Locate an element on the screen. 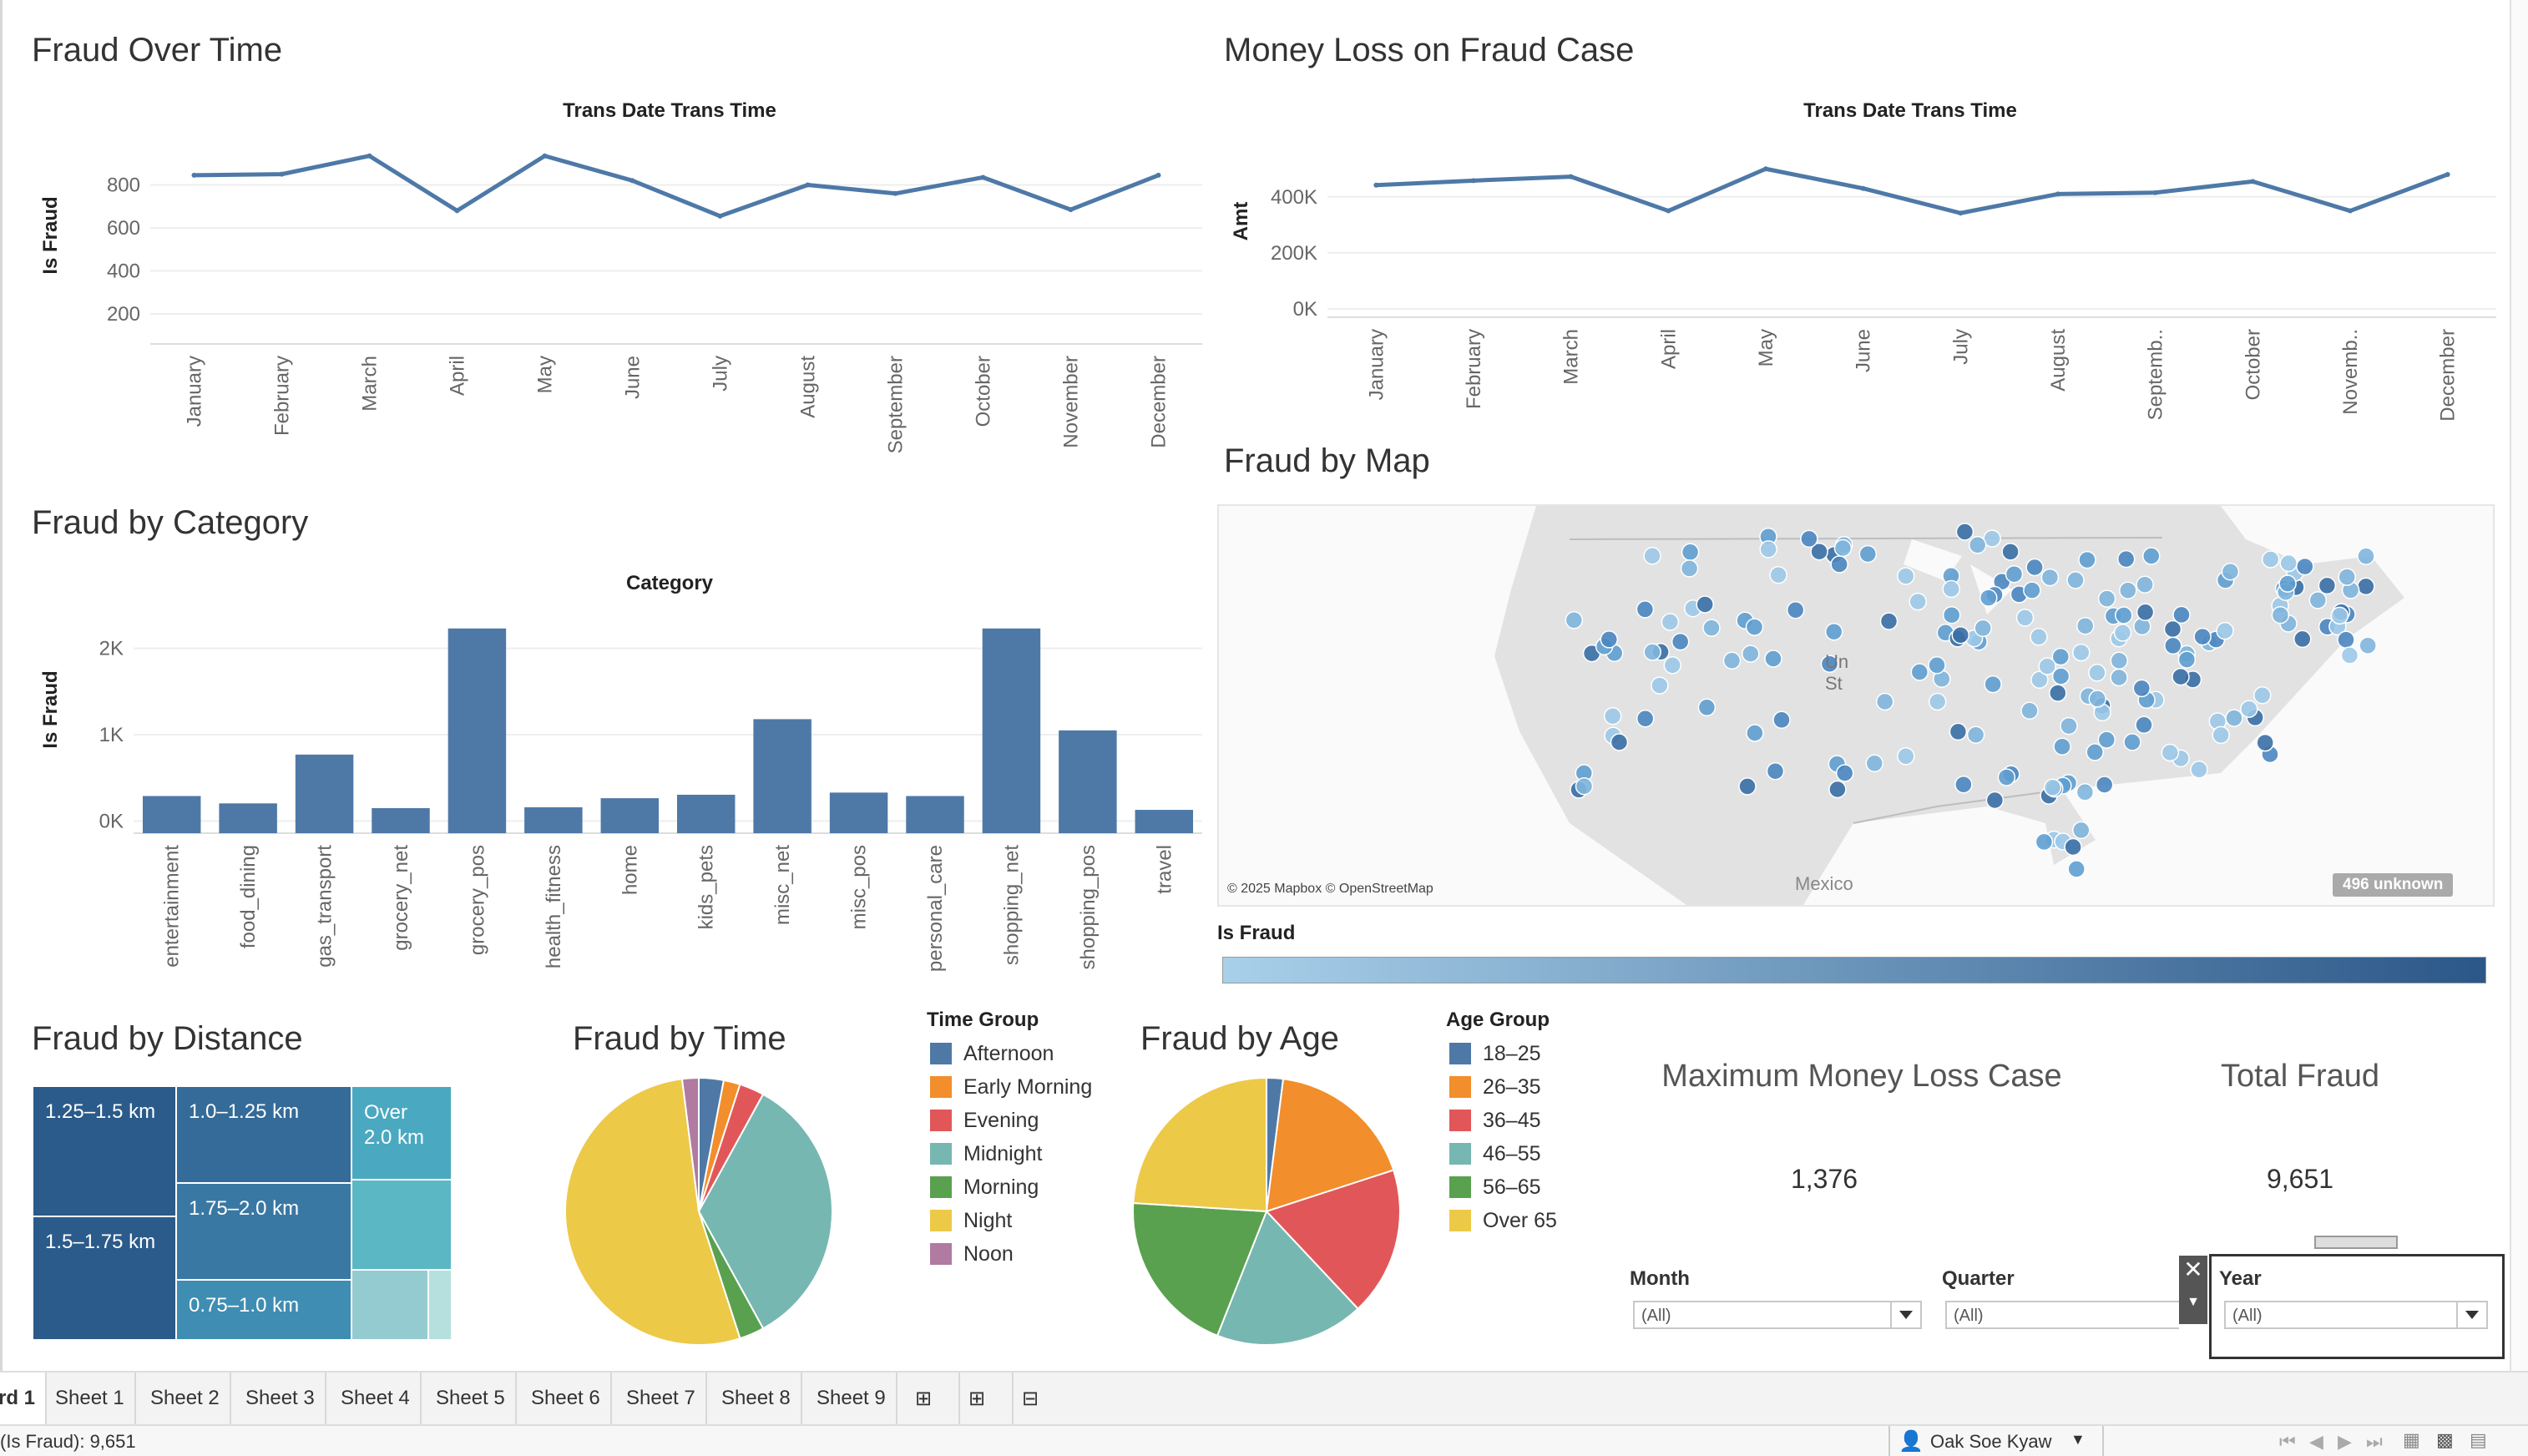 The height and width of the screenshot is (1456, 2528). chevron-down-icon is located at coordinates (2471, 1314).